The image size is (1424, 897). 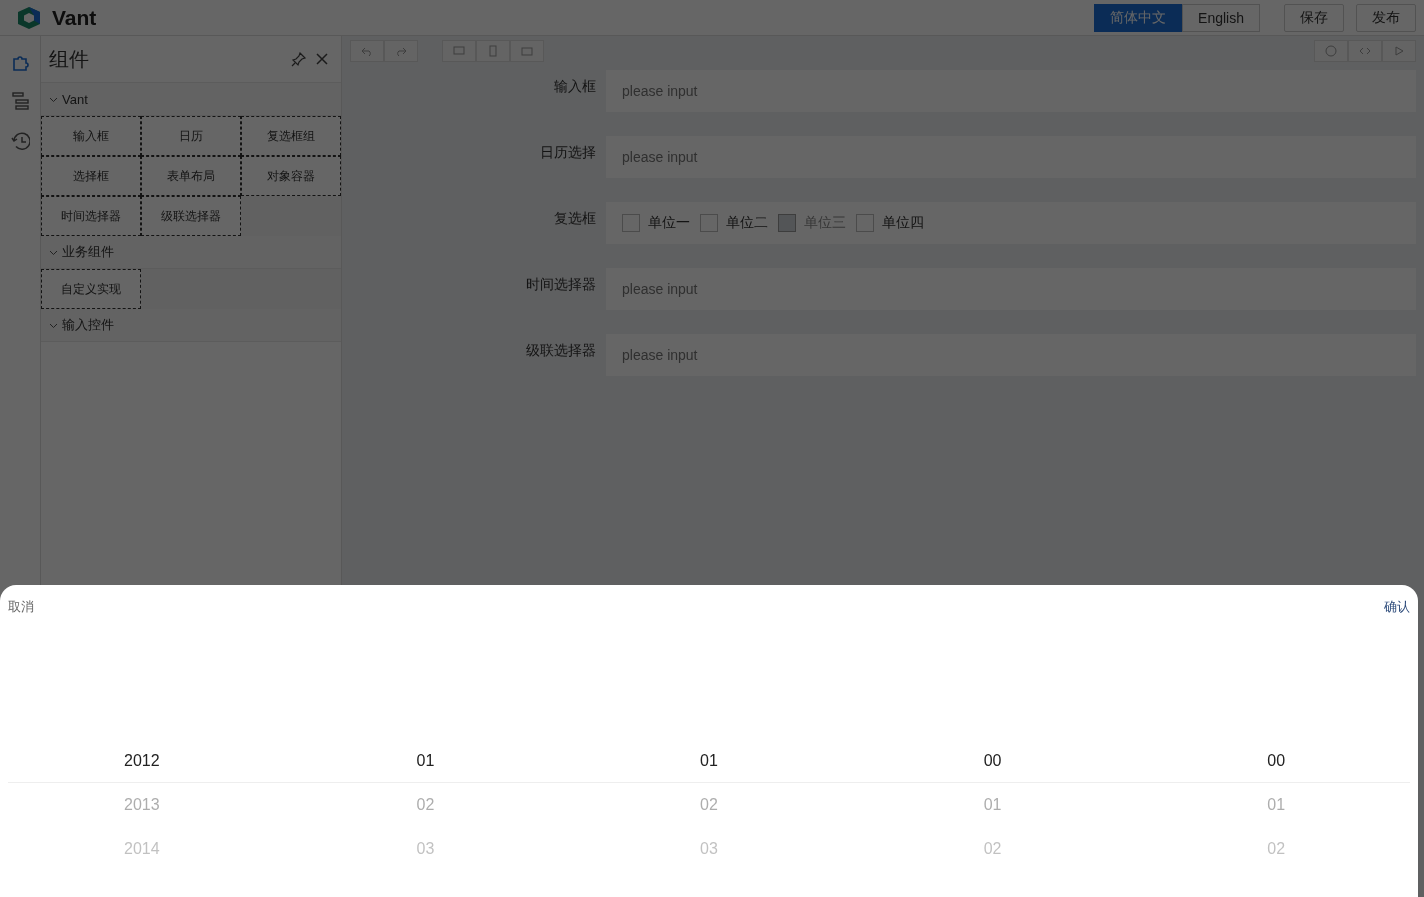 I want to click on redo-icon, so click(x=401, y=51).